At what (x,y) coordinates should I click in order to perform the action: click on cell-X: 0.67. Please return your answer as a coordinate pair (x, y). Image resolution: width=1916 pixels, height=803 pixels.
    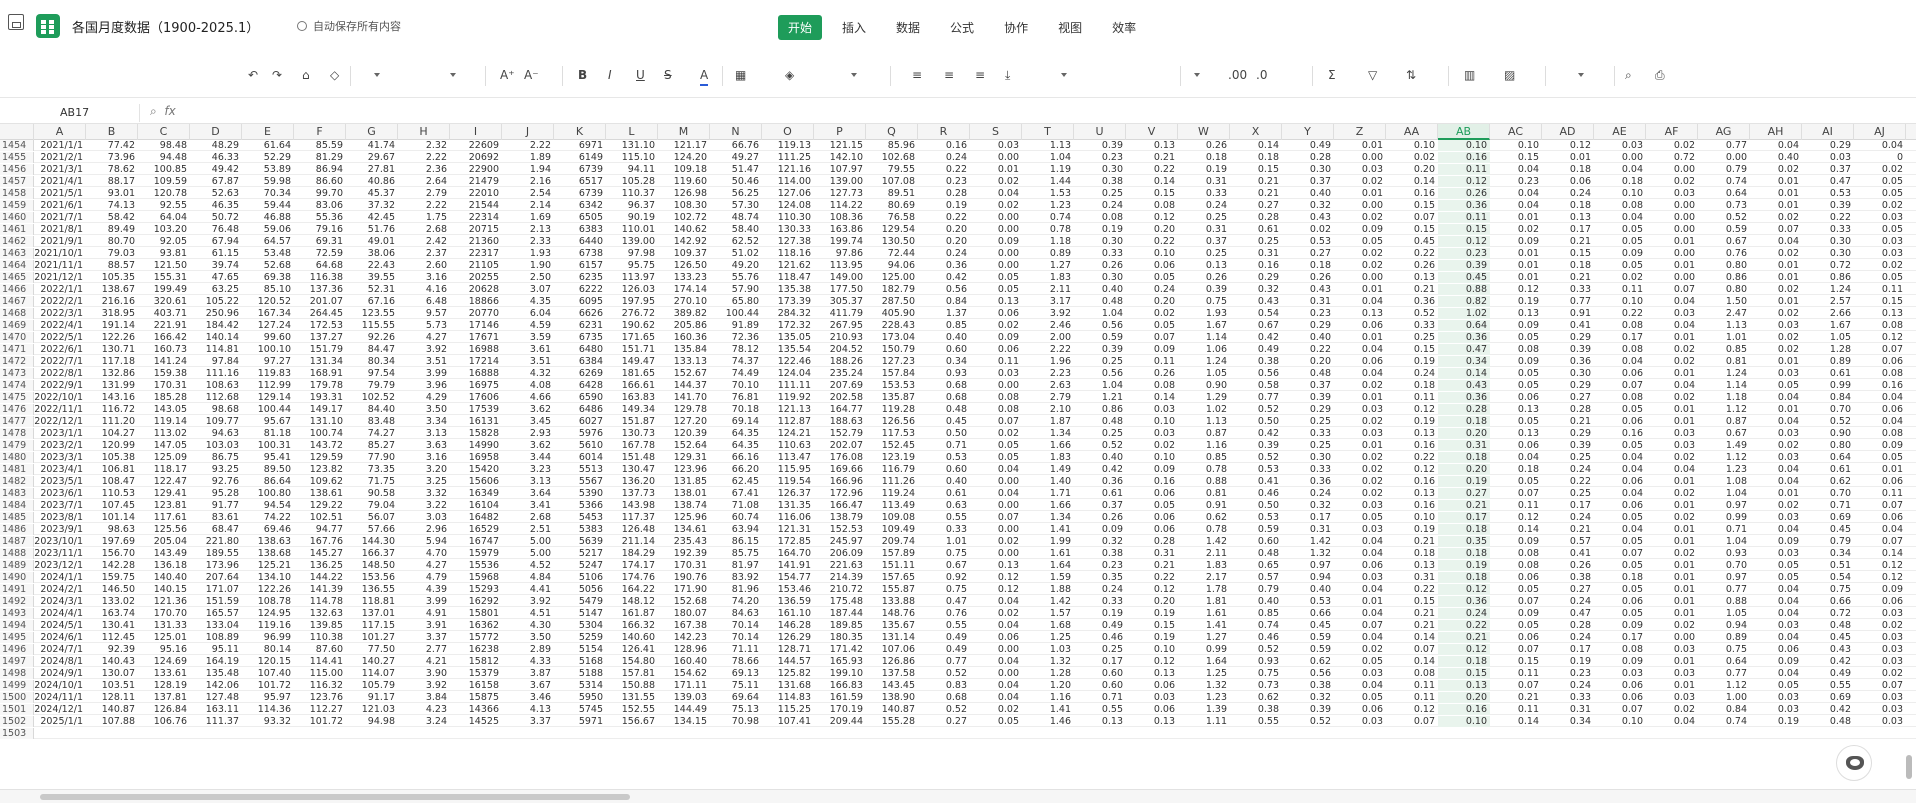
    Looking at the image, I should click on (1256, 325).